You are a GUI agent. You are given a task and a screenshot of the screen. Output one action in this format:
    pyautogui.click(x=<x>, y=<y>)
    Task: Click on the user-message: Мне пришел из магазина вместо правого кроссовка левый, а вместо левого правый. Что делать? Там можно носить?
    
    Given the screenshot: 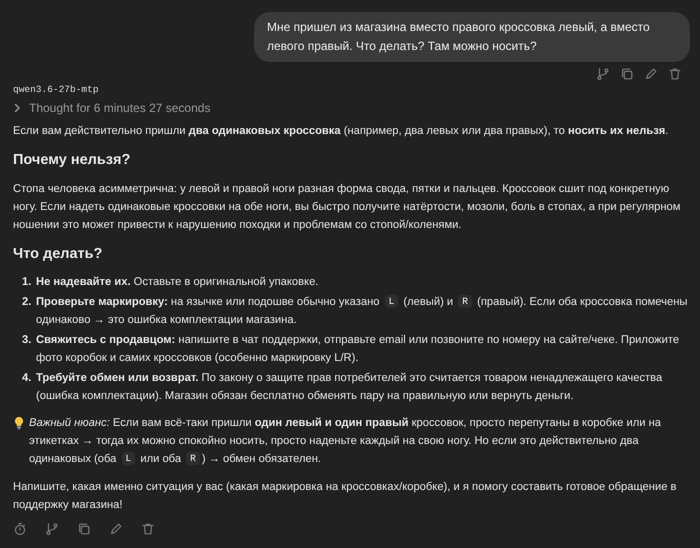 What is the action you would take?
    pyautogui.click(x=472, y=37)
    